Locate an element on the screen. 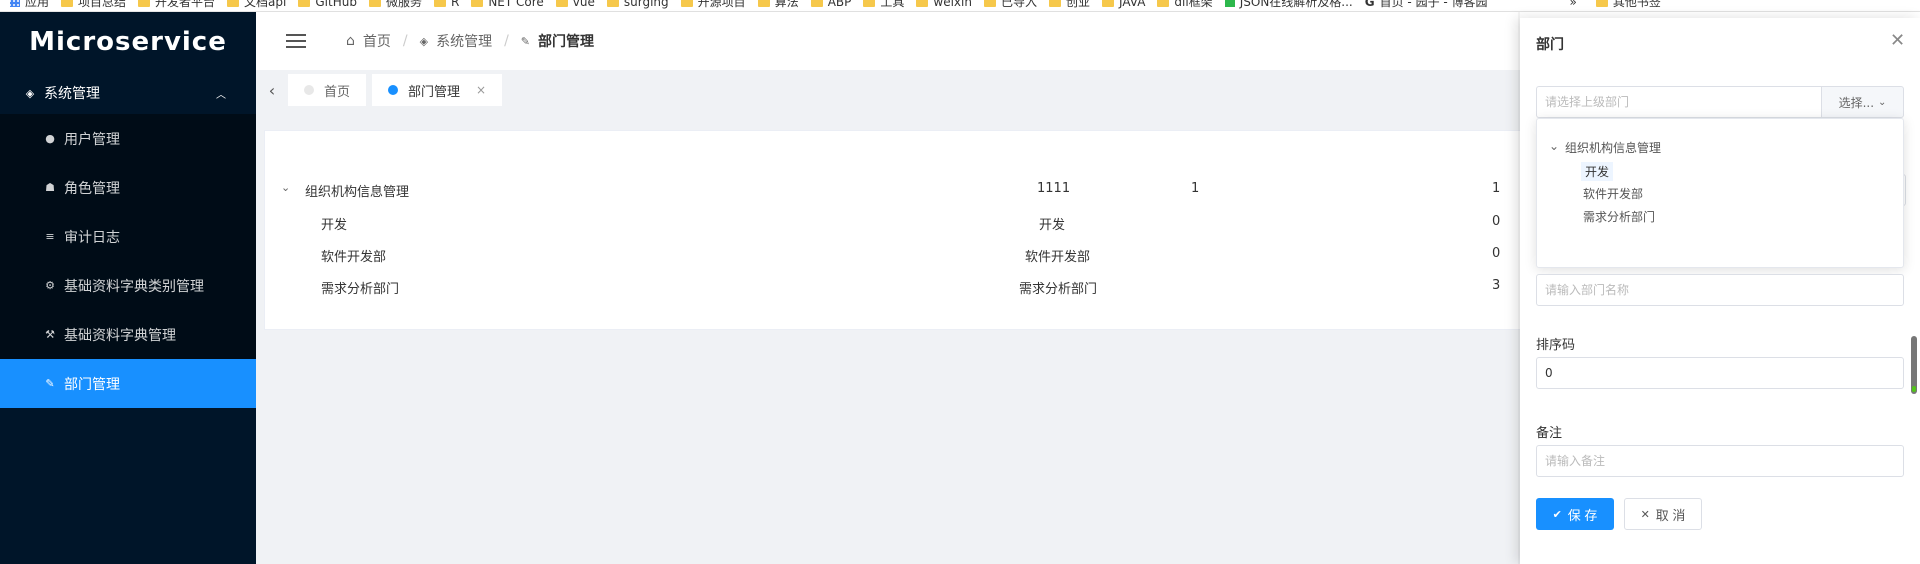 The image size is (1920, 564). dropdown-tree-root: 组织机构信息管理 is located at coordinates (1613, 147).